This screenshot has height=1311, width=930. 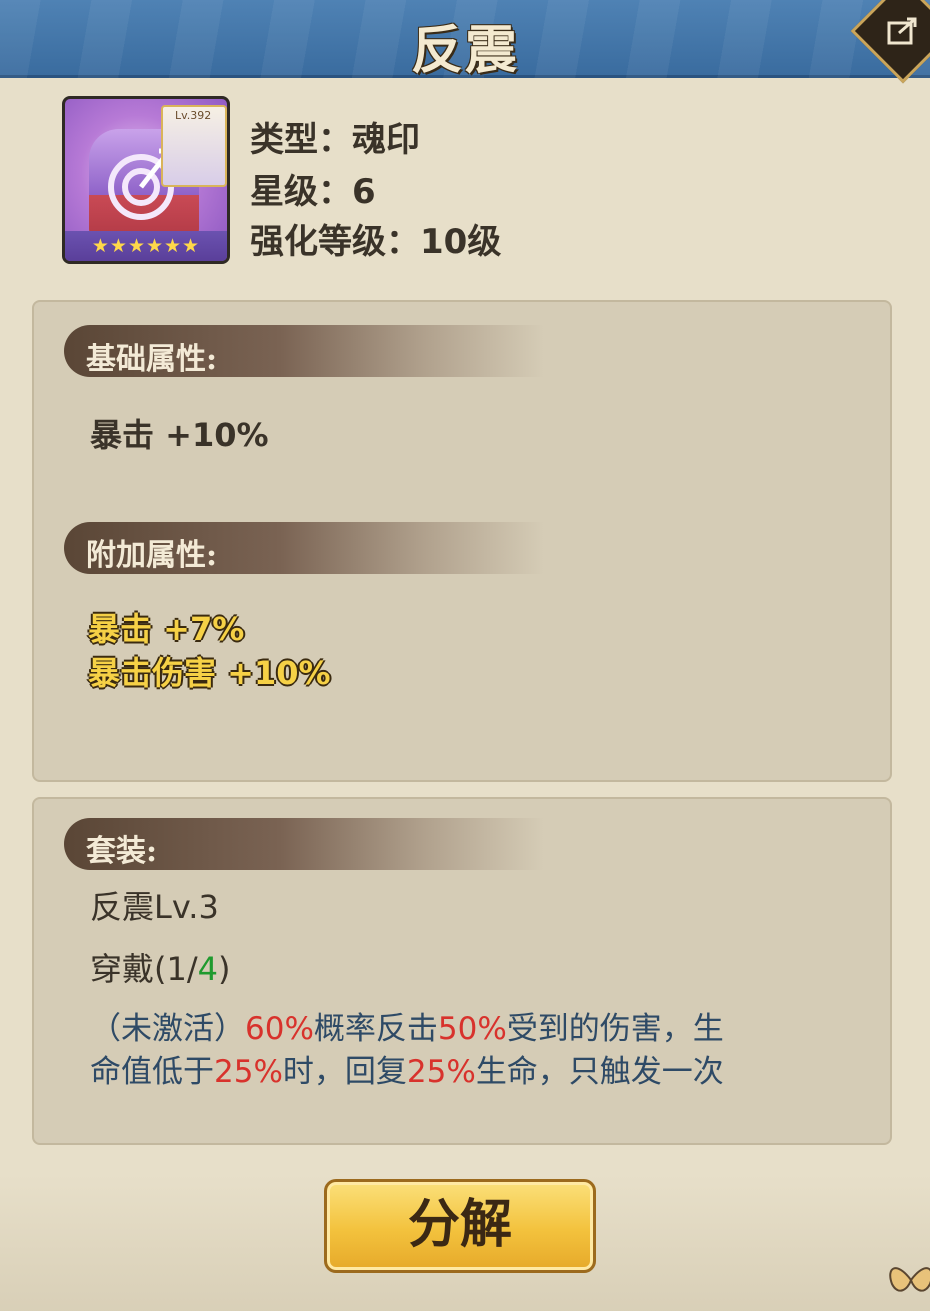 What do you see at coordinates (166, 629) in the screenshot?
I see `extra-stat-line: 暴击 +7%` at bounding box center [166, 629].